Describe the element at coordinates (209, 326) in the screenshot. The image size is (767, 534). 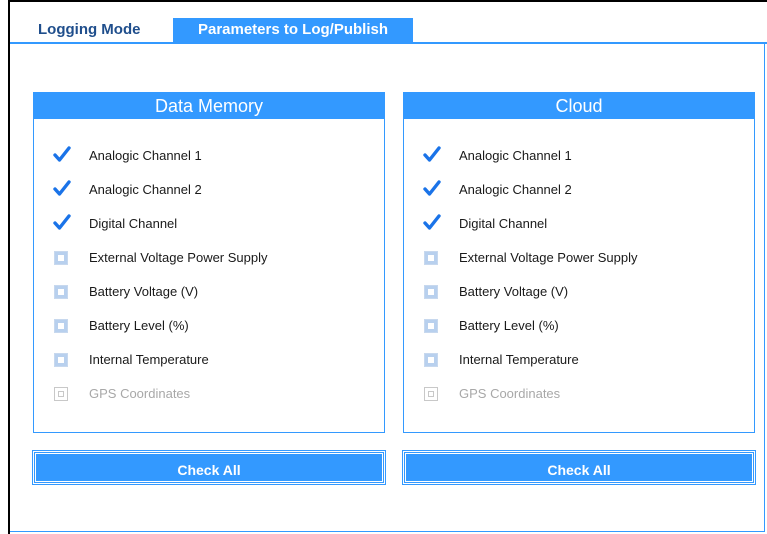
I see `data-memory-checkbox-item: Battery Level (%)` at that location.